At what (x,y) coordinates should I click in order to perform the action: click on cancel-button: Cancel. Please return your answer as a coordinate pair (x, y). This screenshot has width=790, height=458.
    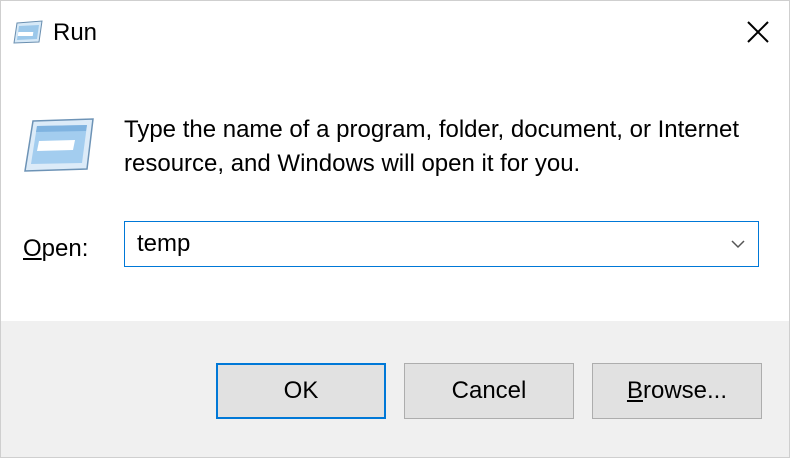
    Looking at the image, I should click on (489, 391).